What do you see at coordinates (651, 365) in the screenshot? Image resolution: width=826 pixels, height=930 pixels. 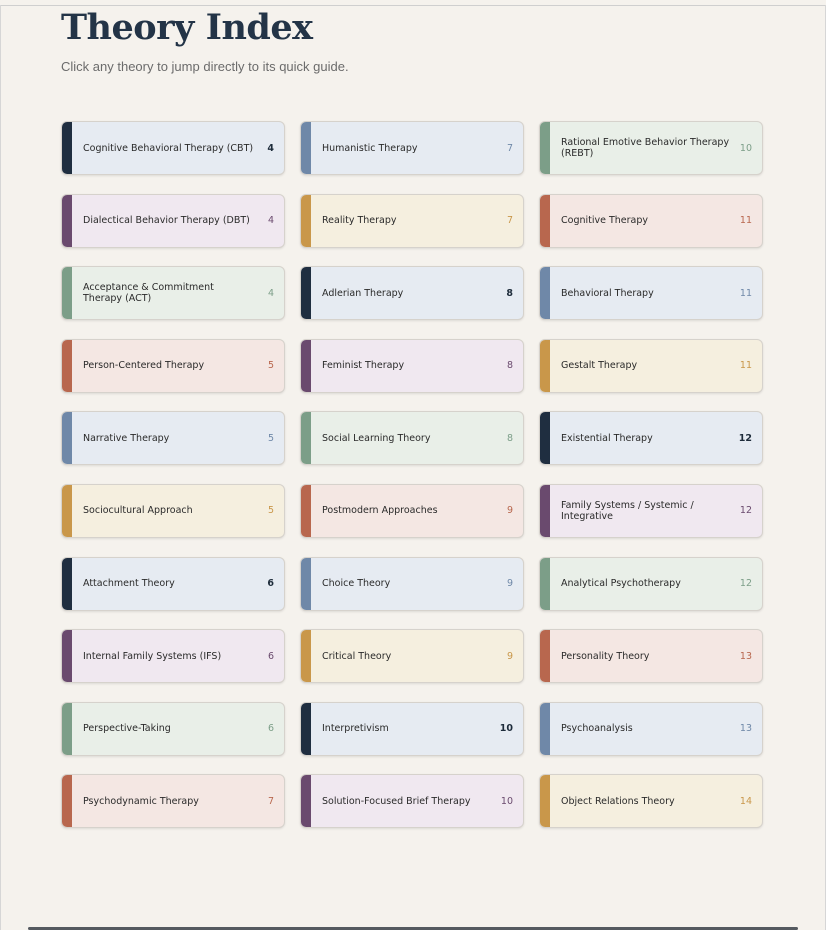 I see `theory-card: Gestalt Therapy 11` at bounding box center [651, 365].